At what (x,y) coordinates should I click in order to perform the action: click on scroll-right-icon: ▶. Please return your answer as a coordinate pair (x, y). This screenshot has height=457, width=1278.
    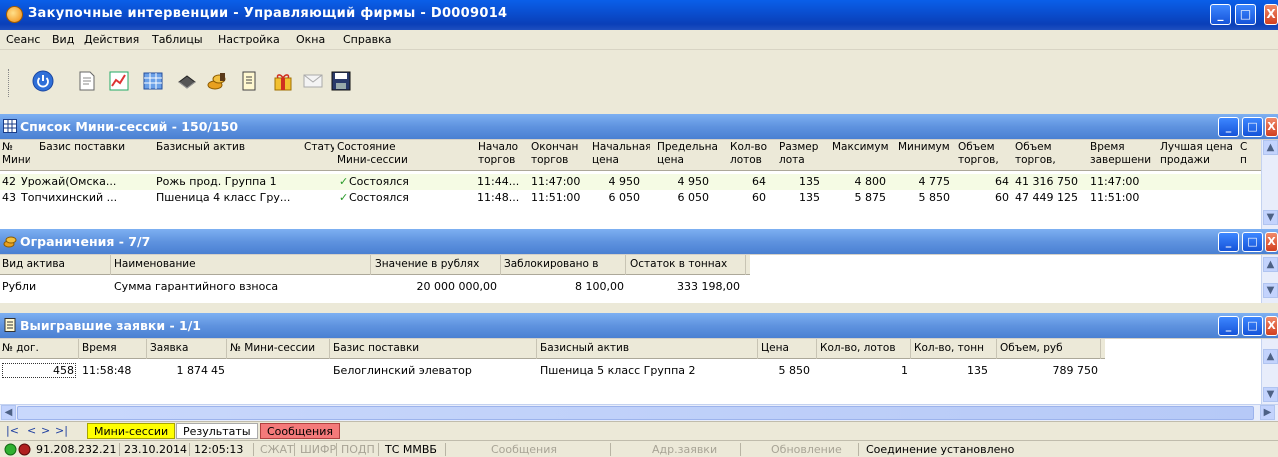
    Looking at the image, I should click on (1267, 412).